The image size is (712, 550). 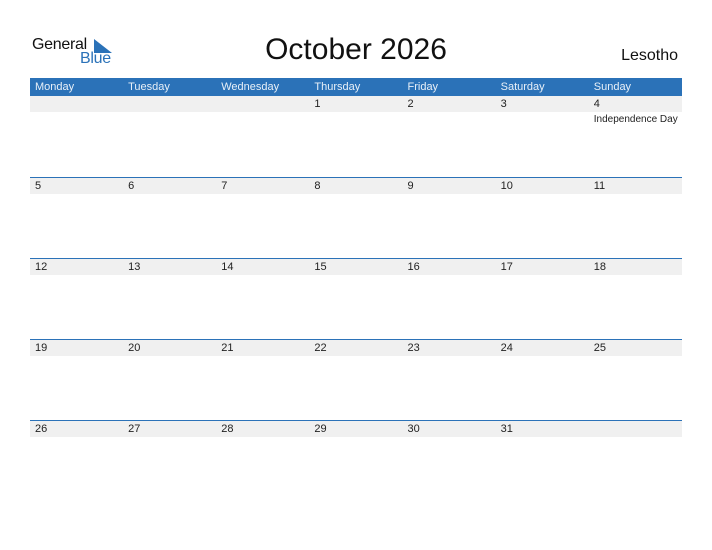 I want to click on day-number: 15, so click(x=320, y=267).